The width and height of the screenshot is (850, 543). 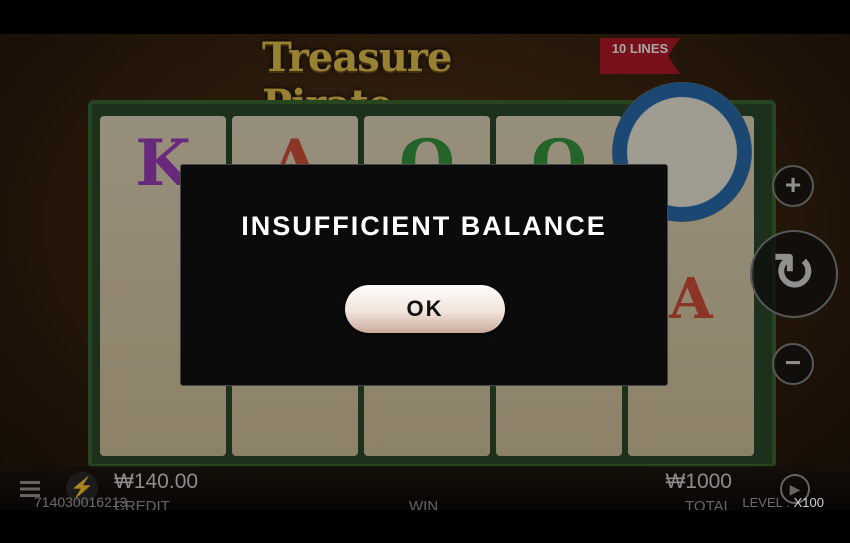 I want to click on ok-button: OK, so click(x=425, y=309).